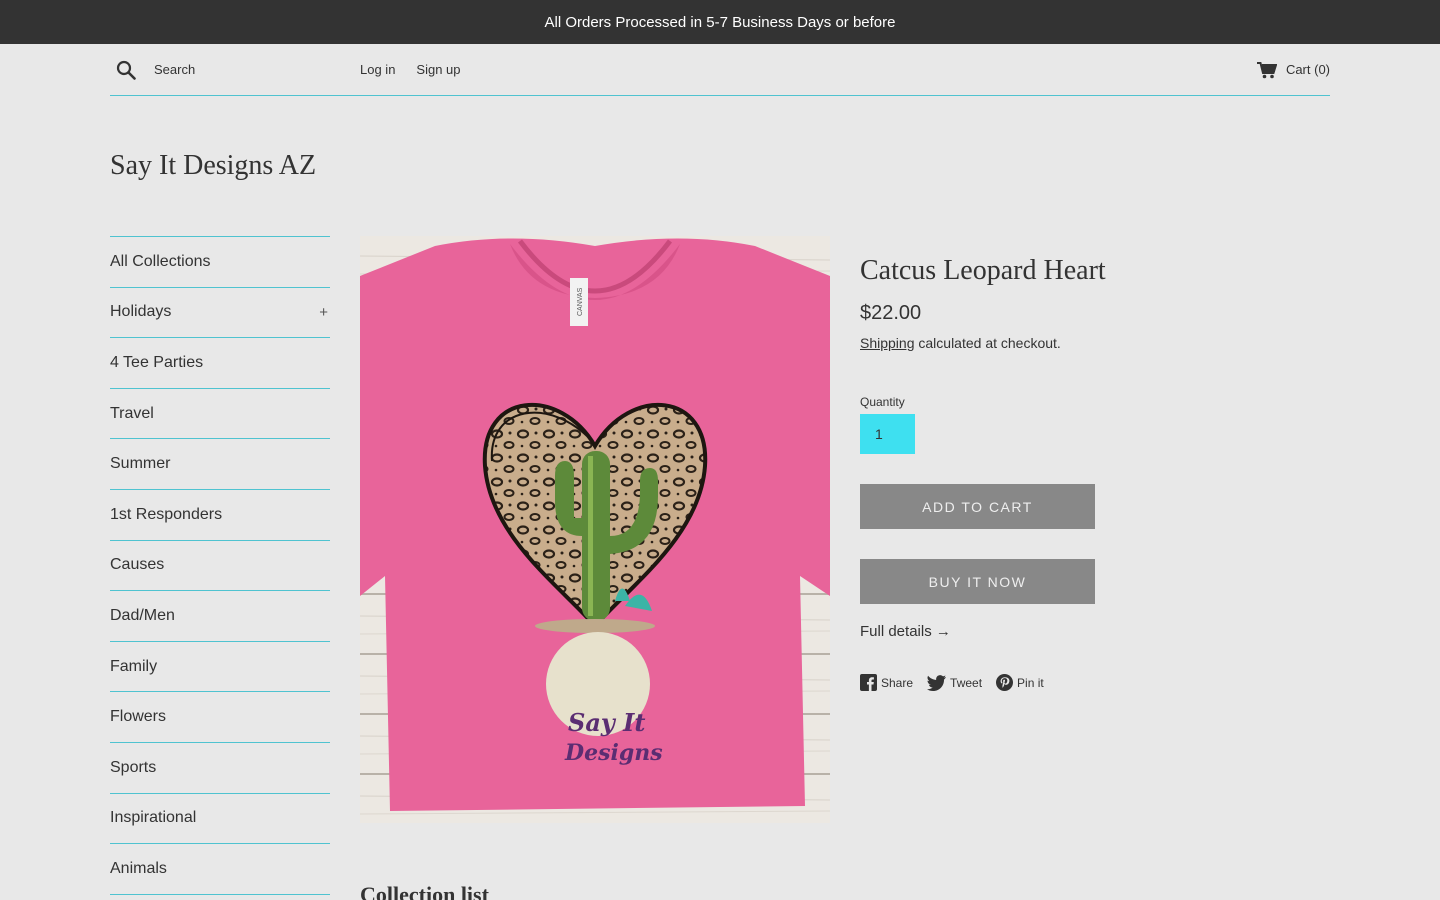  I want to click on sidebar-item-1st-responders: 1st Responders, so click(220, 515).